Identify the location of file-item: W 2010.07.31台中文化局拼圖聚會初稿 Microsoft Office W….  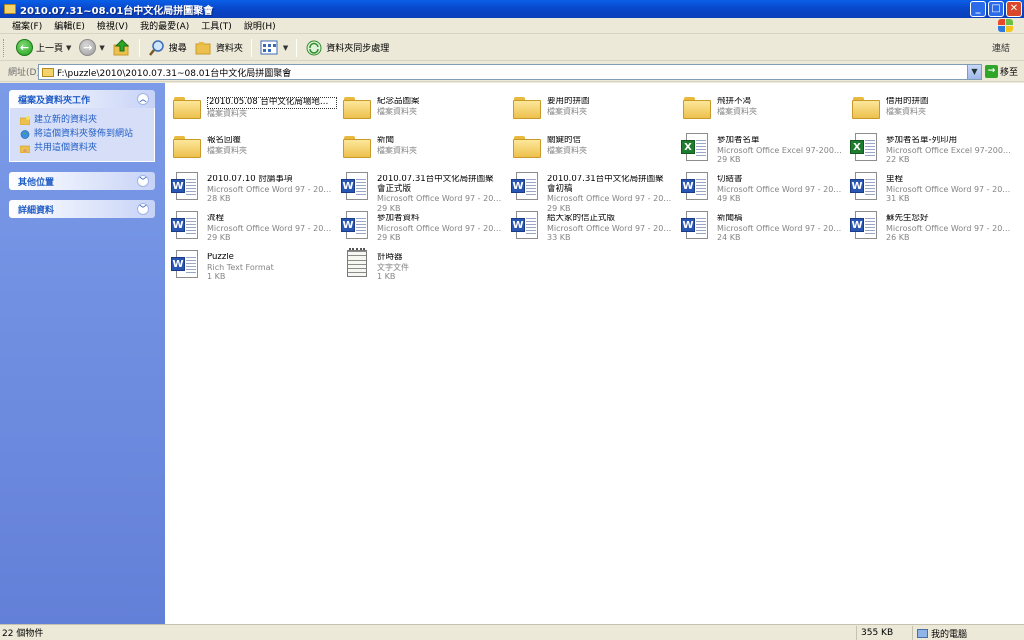
(593, 190).